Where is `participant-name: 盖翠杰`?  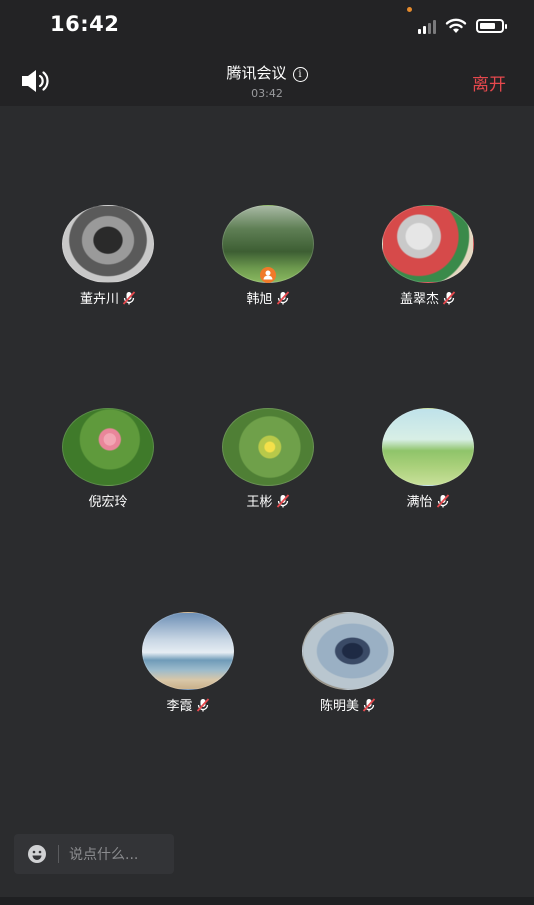 participant-name: 盖翠杰 is located at coordinates (419, 299).